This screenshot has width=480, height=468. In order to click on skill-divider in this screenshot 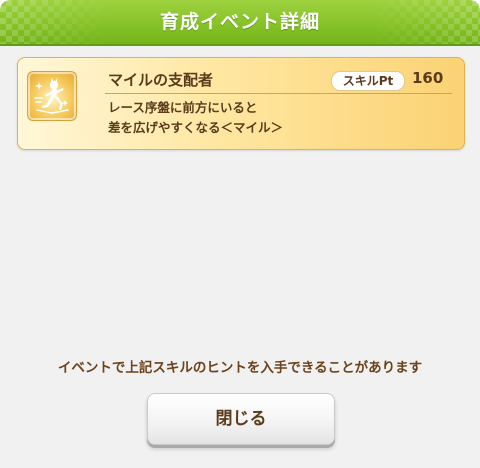, I will do `click(278, 93)`.